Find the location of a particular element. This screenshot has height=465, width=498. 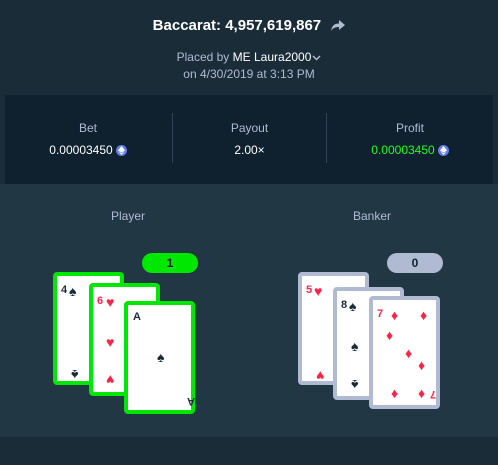

bet-stat: Bet 0.00003450 is located at coordinates (88, 139).